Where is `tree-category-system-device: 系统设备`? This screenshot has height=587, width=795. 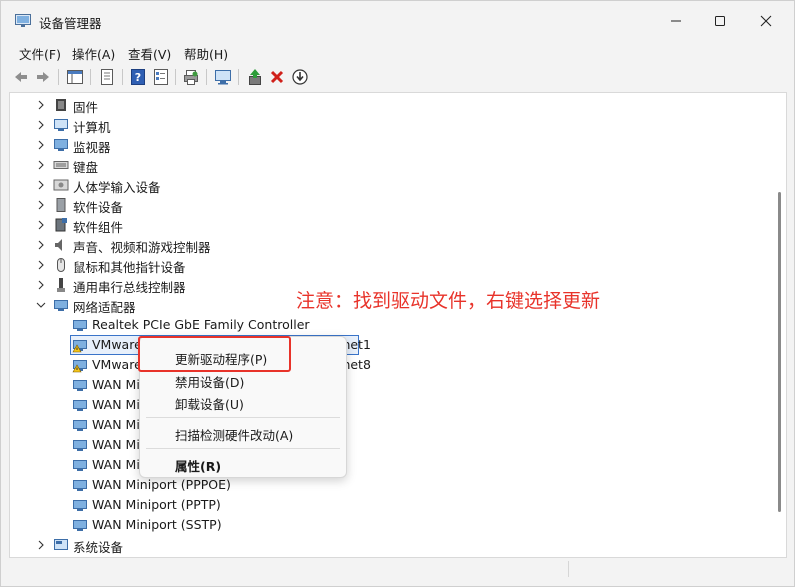
tree-category-system-device: 系统设备 is located at coordinates (390, 545).